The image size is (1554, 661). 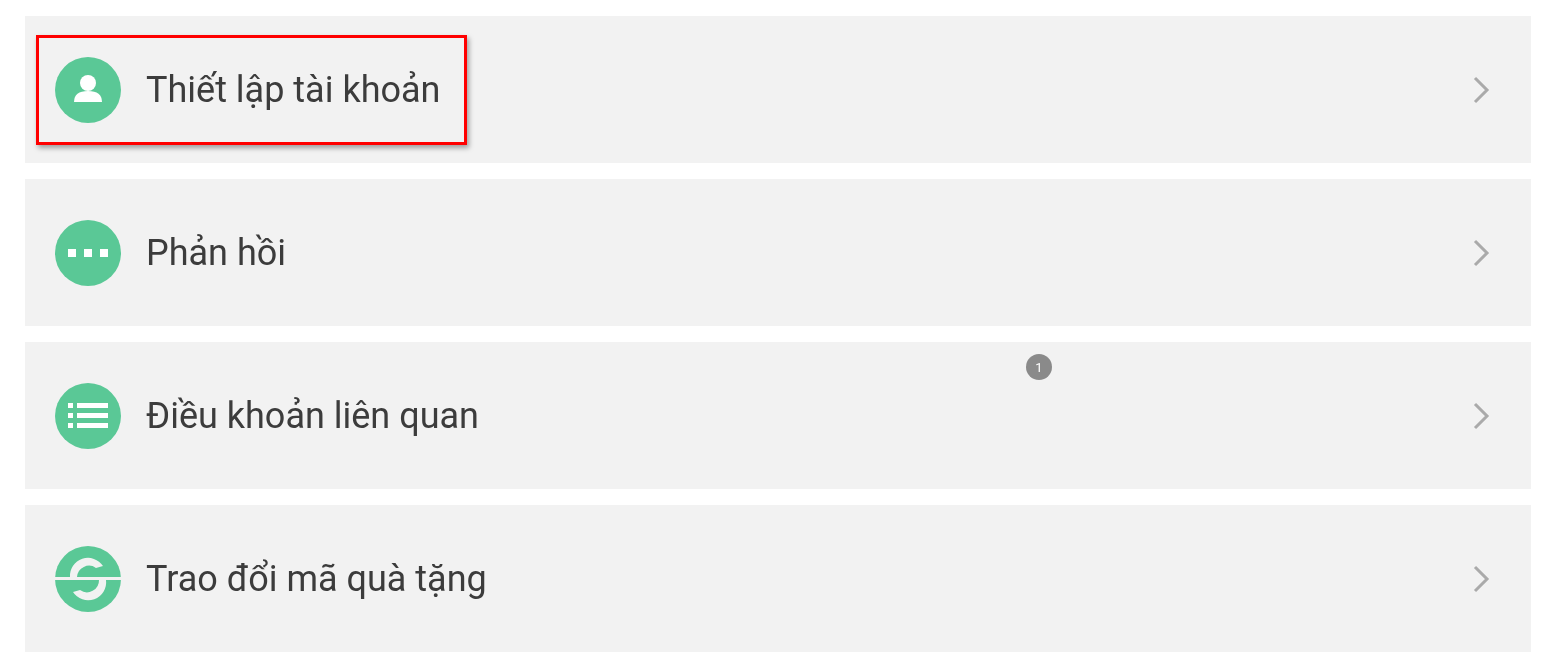 I want to click on notification-badge: 1, so click(x=1039, y=367).